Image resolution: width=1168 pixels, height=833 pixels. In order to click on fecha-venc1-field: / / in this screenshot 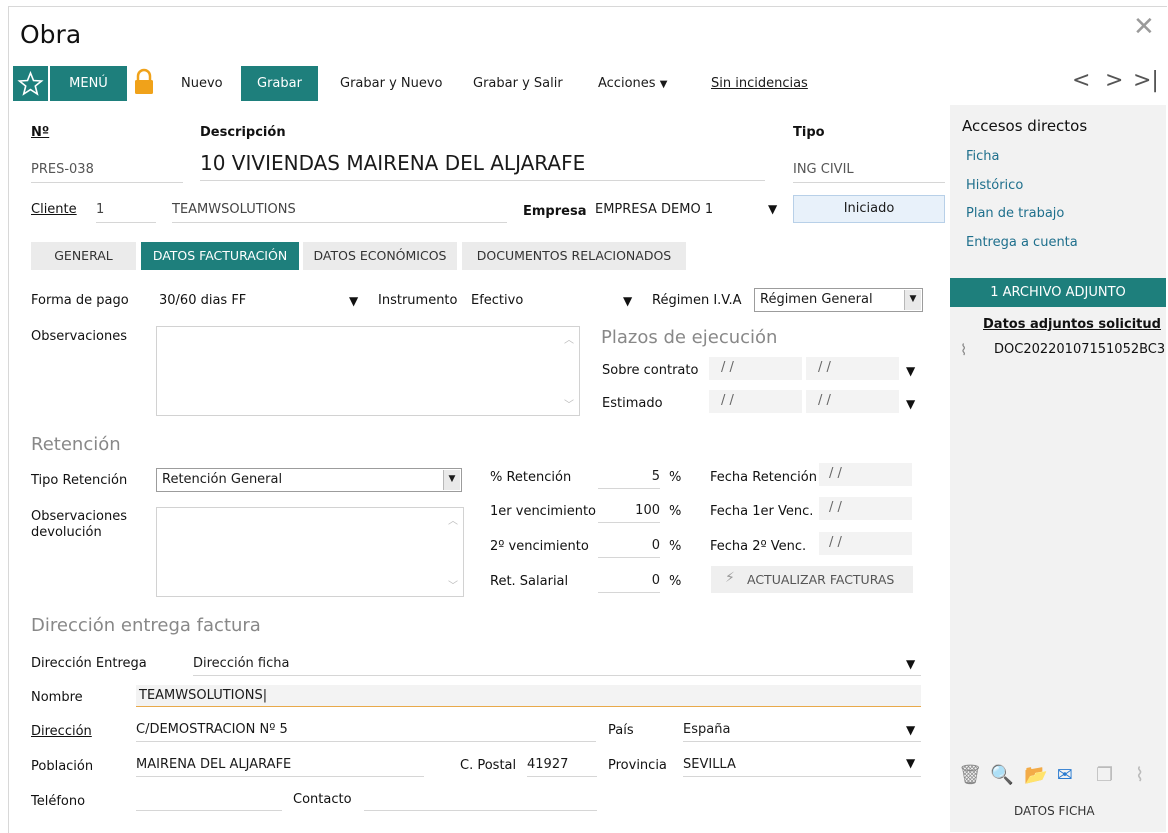, I will do `click(865, 508)`.